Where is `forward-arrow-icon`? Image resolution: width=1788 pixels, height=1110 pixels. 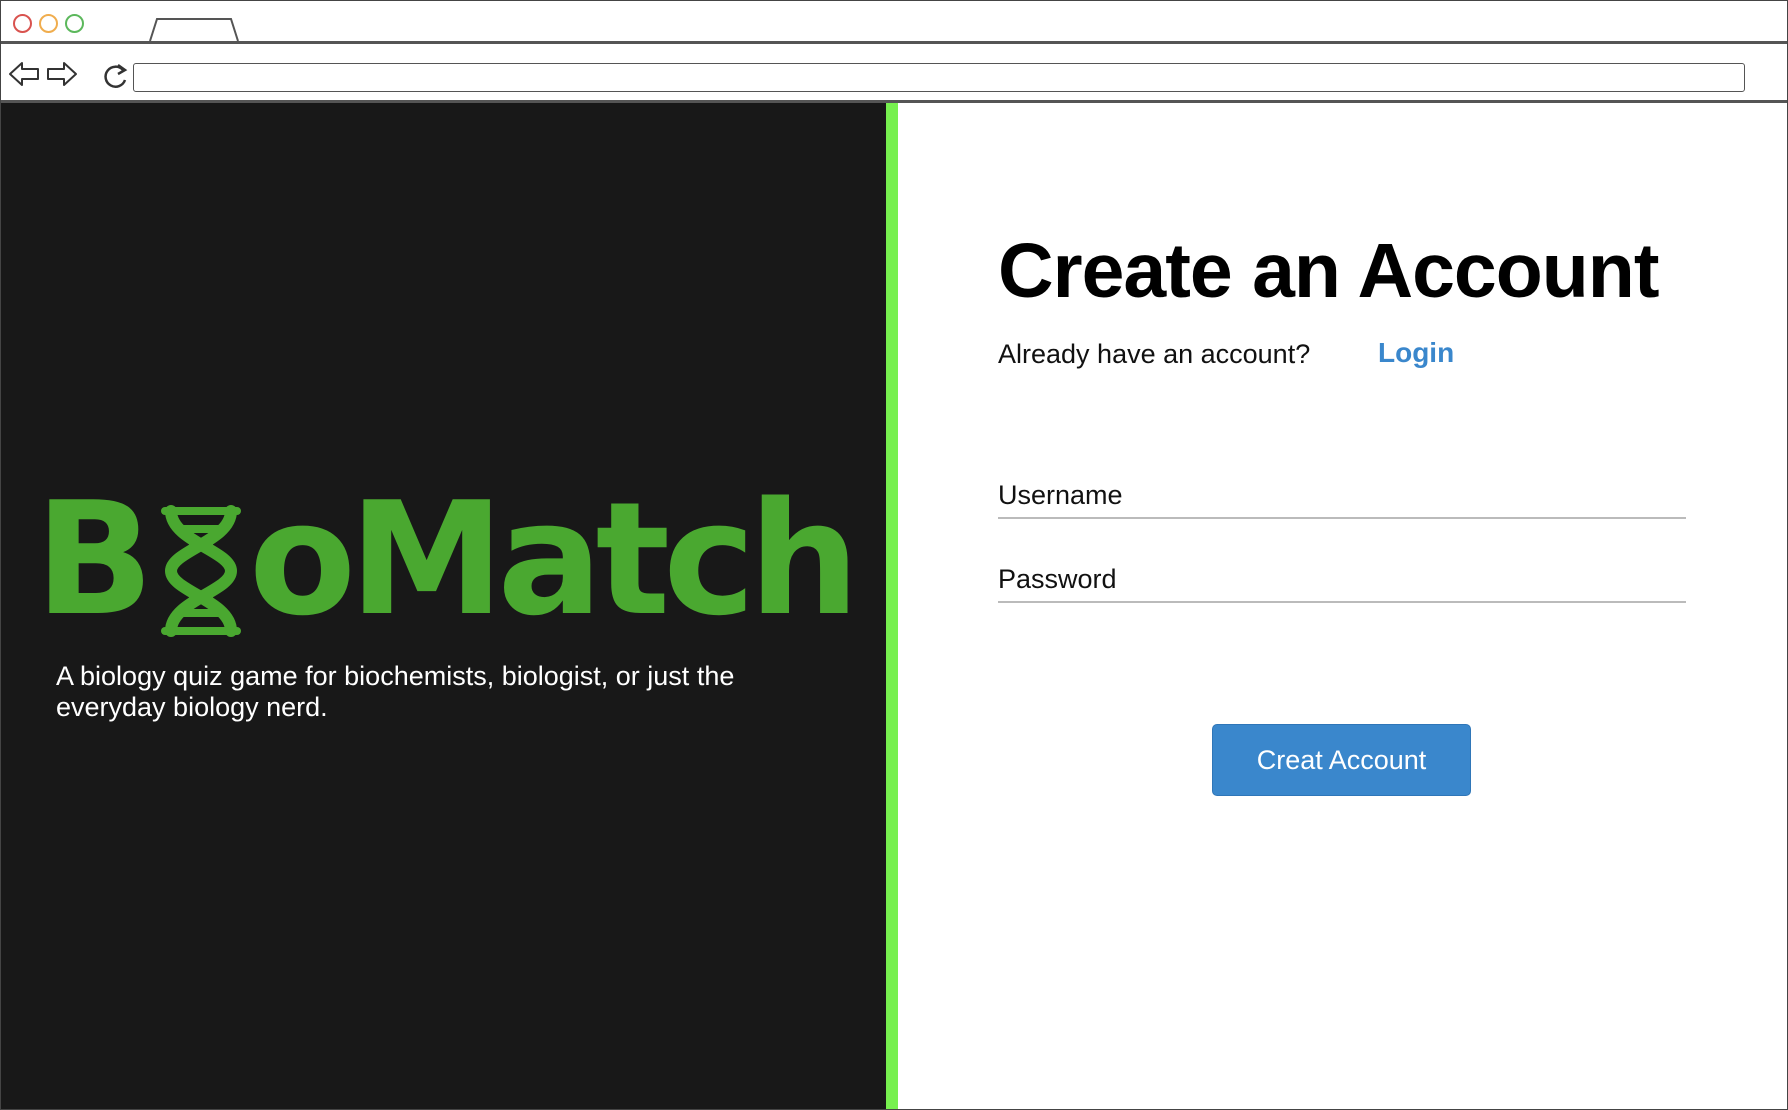 forward-arrow-icon is located at coordinates (62, 74).